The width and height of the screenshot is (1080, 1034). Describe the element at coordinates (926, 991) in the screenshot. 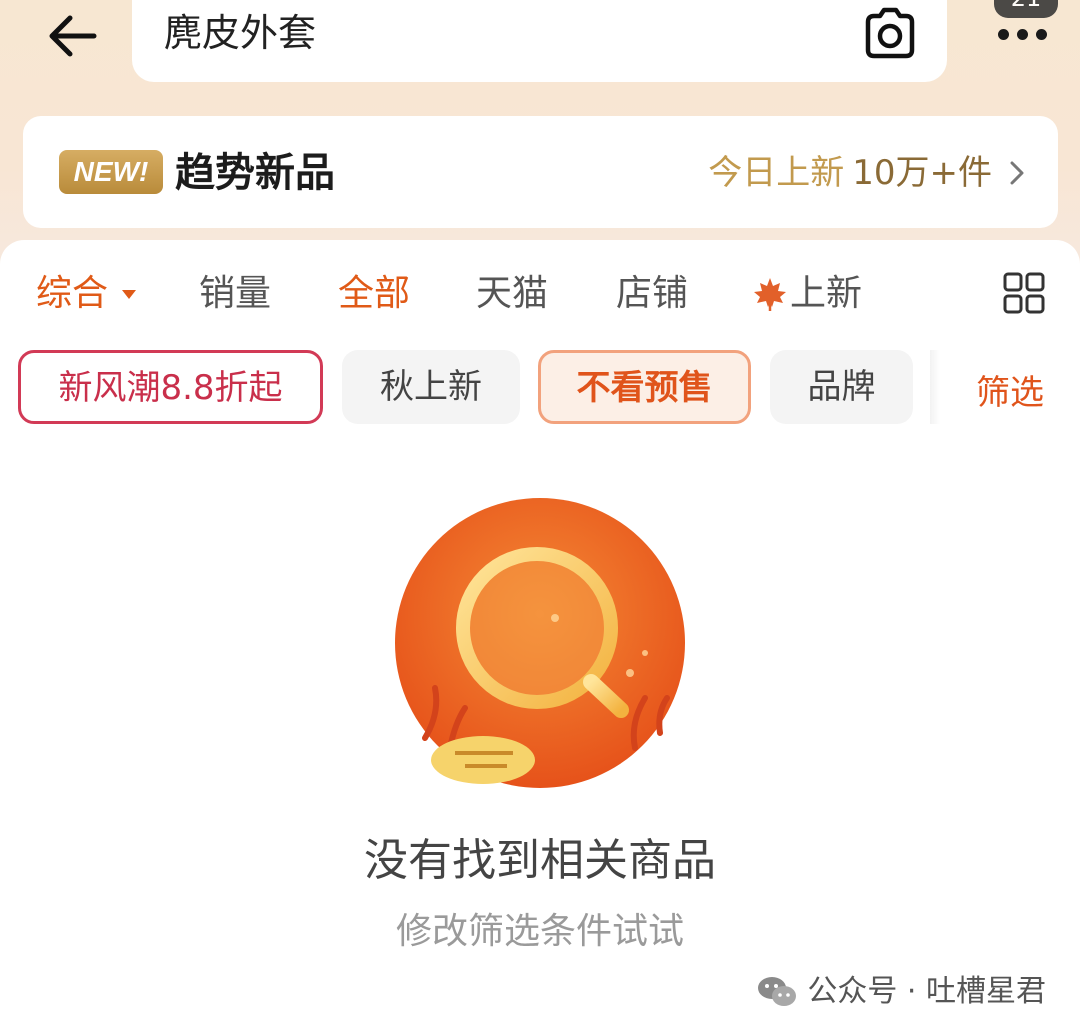

I see `watermark-text: 公众号 · 吐槽星君` at that location.